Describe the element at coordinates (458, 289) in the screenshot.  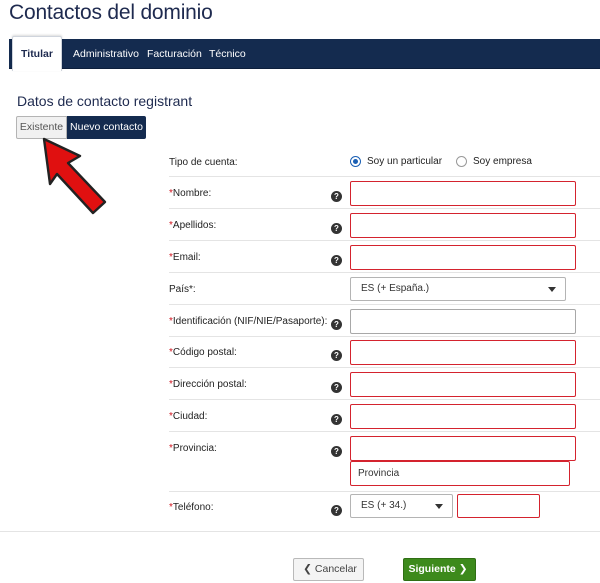
I see `pais-select: ES (+ España.)` at that location.